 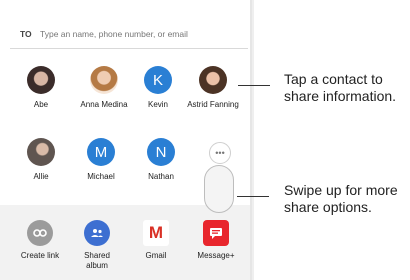 I want to click on avatar: N, so click(x=161, y=152).